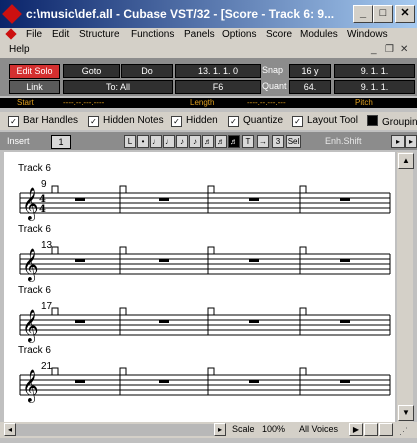 This screenshot has width=417, height=443. I want to click on note-quarter-button: ♪, so click(182, 141).